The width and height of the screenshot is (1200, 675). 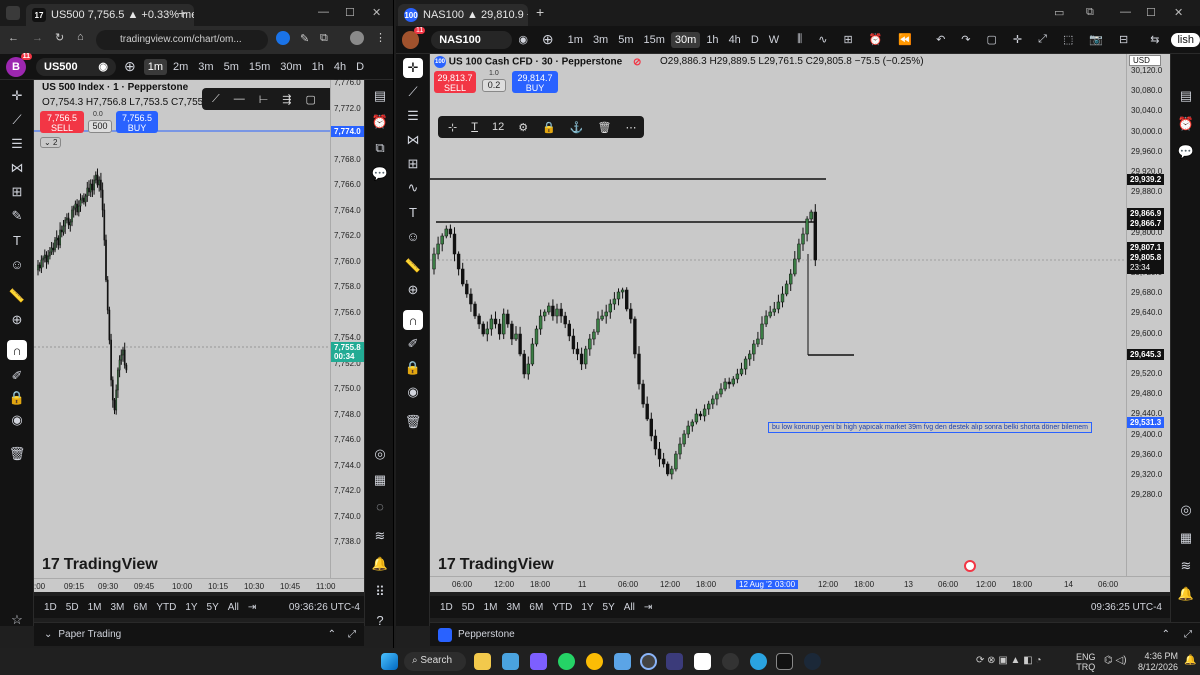 I want to click on lightbulb-icon: ◌, so click(x=380, y=506).